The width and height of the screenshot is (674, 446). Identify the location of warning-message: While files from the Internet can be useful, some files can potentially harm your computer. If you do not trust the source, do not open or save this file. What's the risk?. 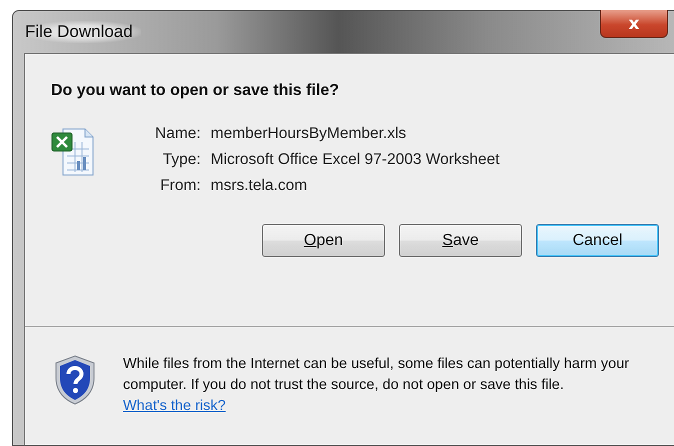
(376, 385).